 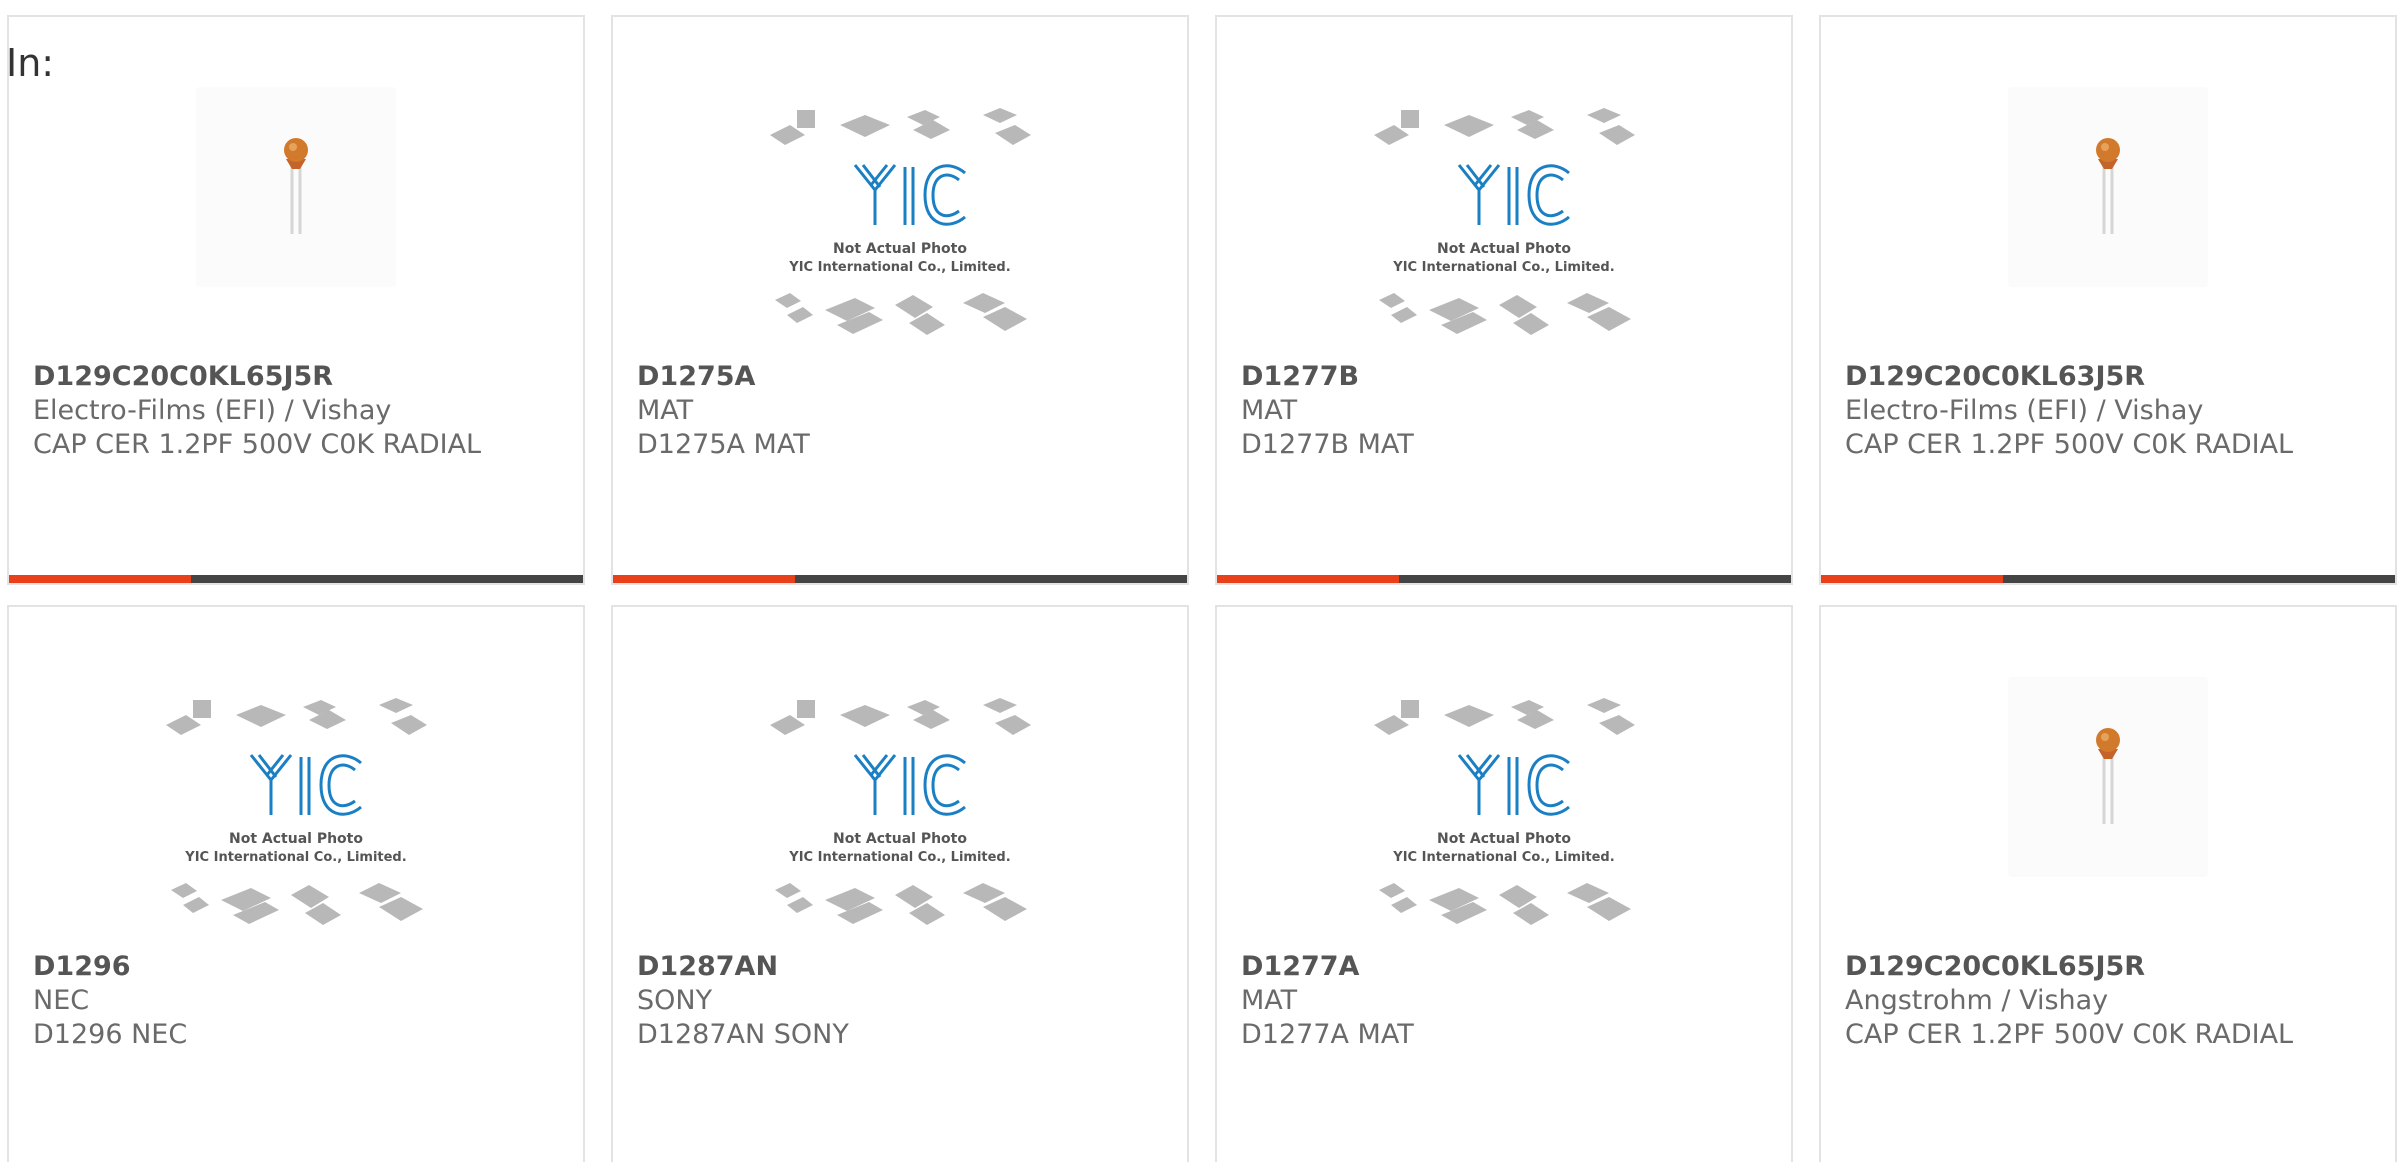 What do you see at coordinates (1327, 1034) in the screenshot?
I see `description: D1277A MAT` at bounding box center [1327, 1034].